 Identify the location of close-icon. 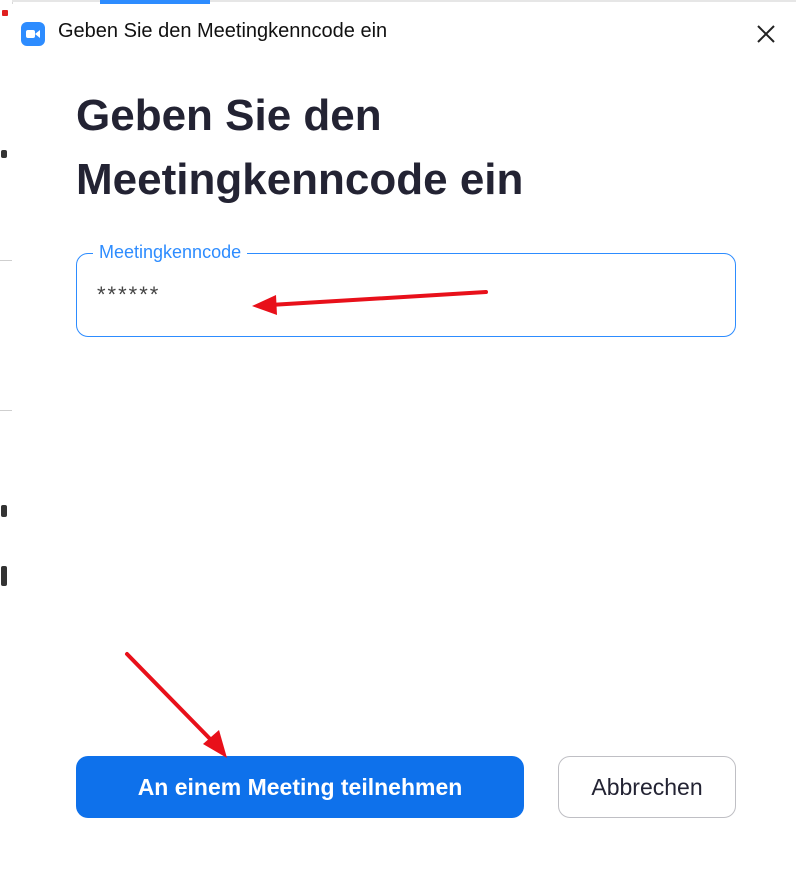
(766, 34).